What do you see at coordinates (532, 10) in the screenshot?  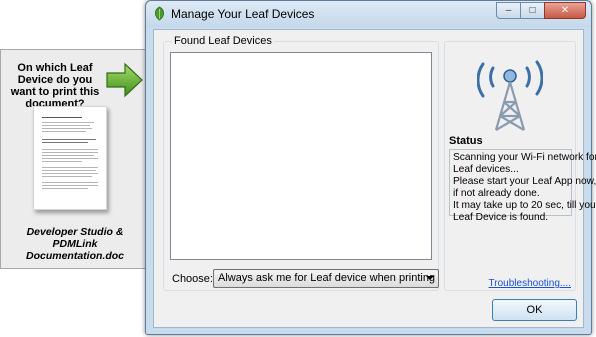 I see `maximize-button: □` at bounding box center [532, 10].